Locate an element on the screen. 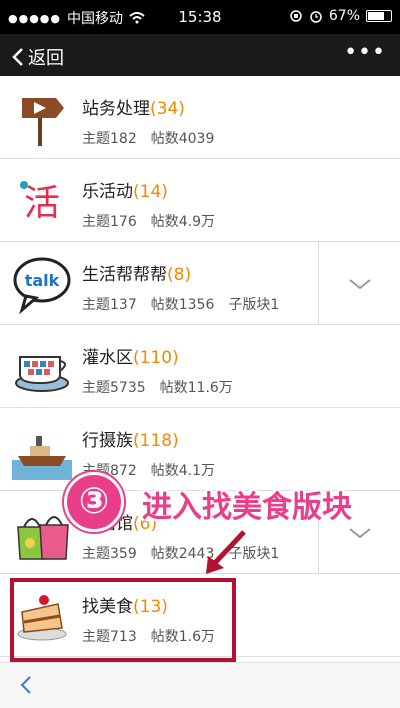 The height and width of the screenshot is (708, 400). chevron-down-icon is located at coordinates (360, 284).